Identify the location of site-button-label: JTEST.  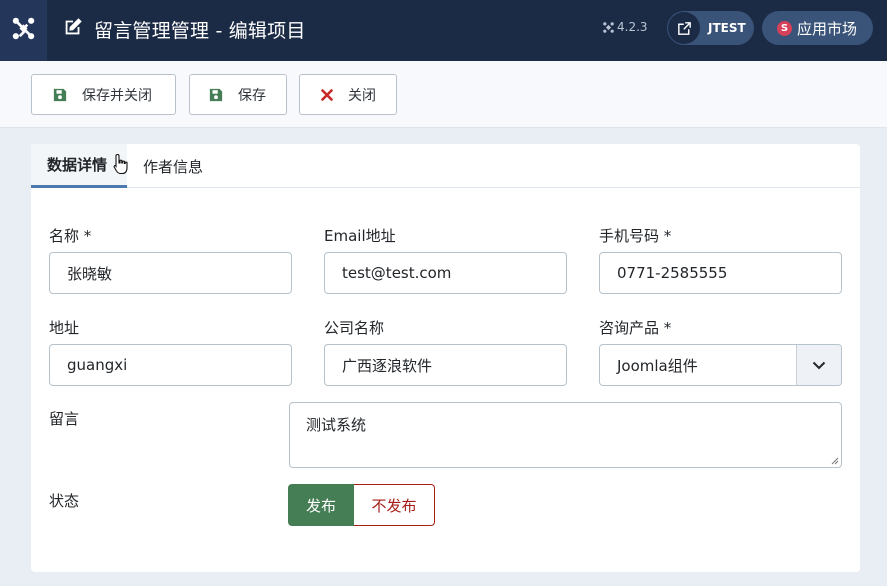
(727, 28).